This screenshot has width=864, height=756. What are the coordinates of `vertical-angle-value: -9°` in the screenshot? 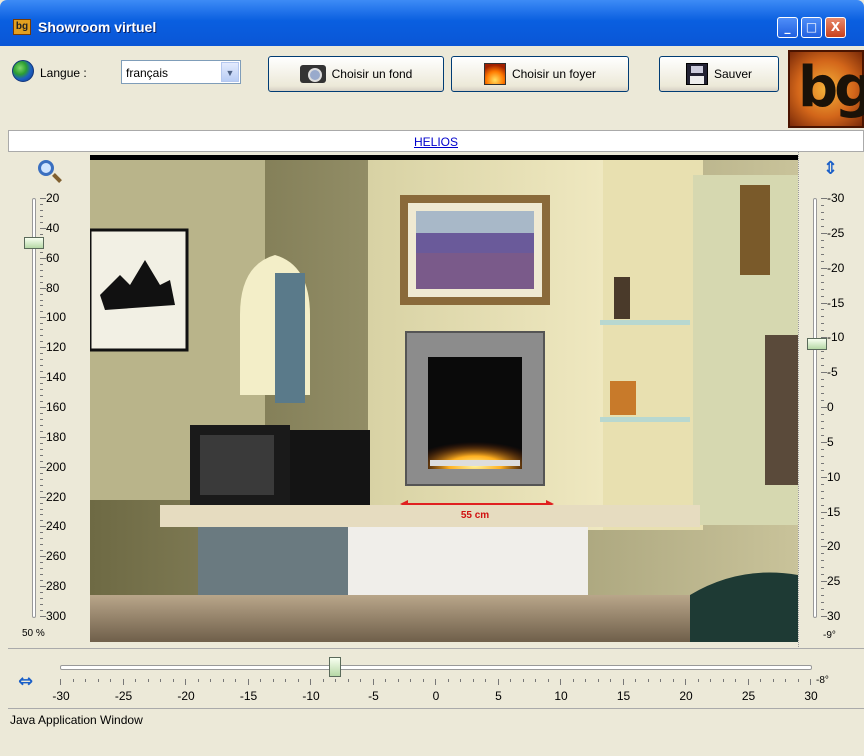 It's located at (829, 635).